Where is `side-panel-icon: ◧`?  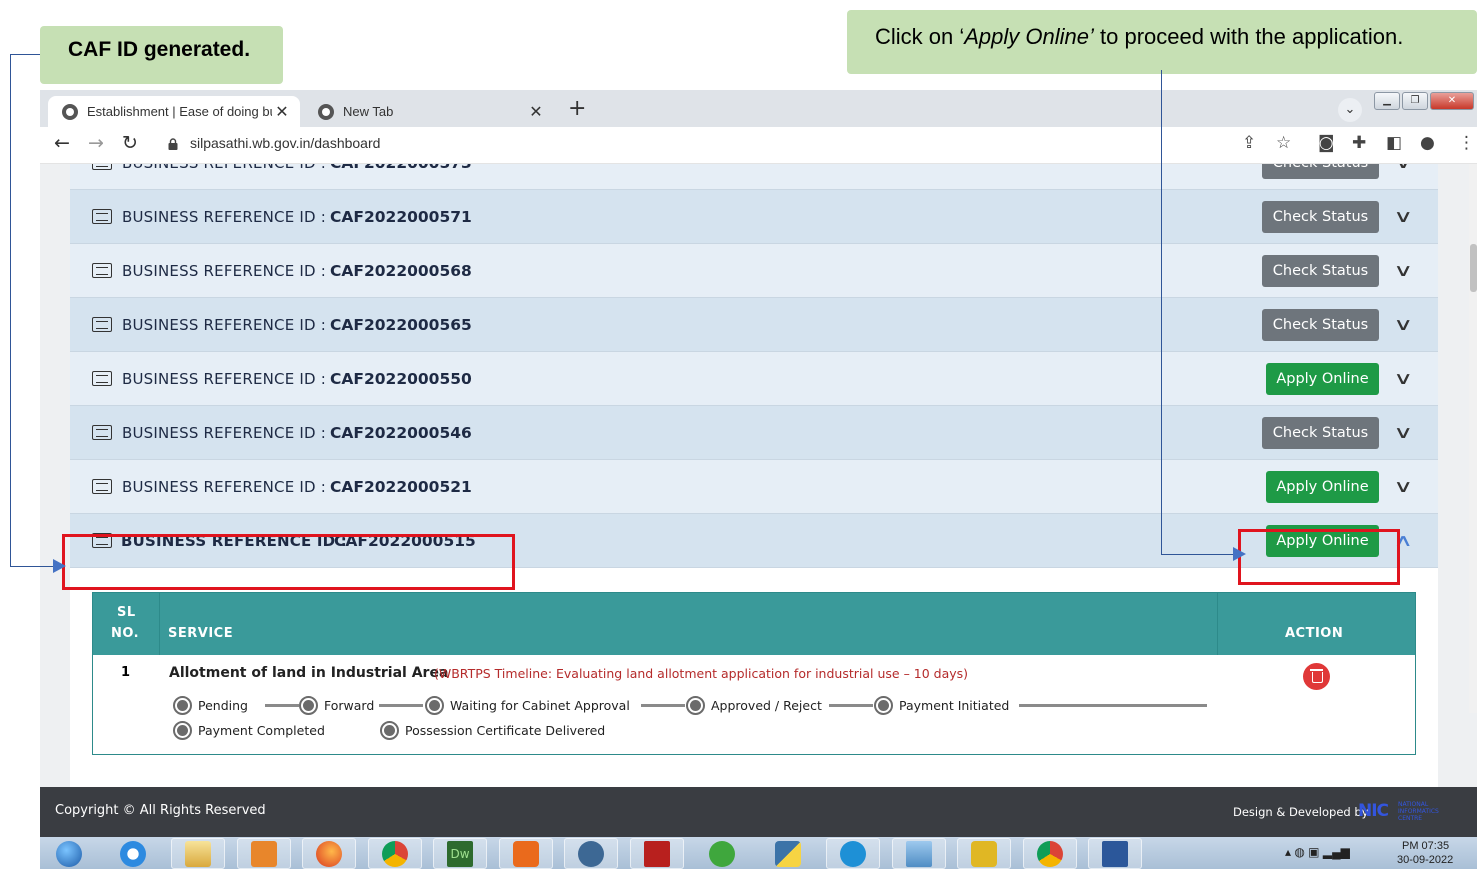
side-panel-icon: ◧ is located at coordinates (1394, 143).